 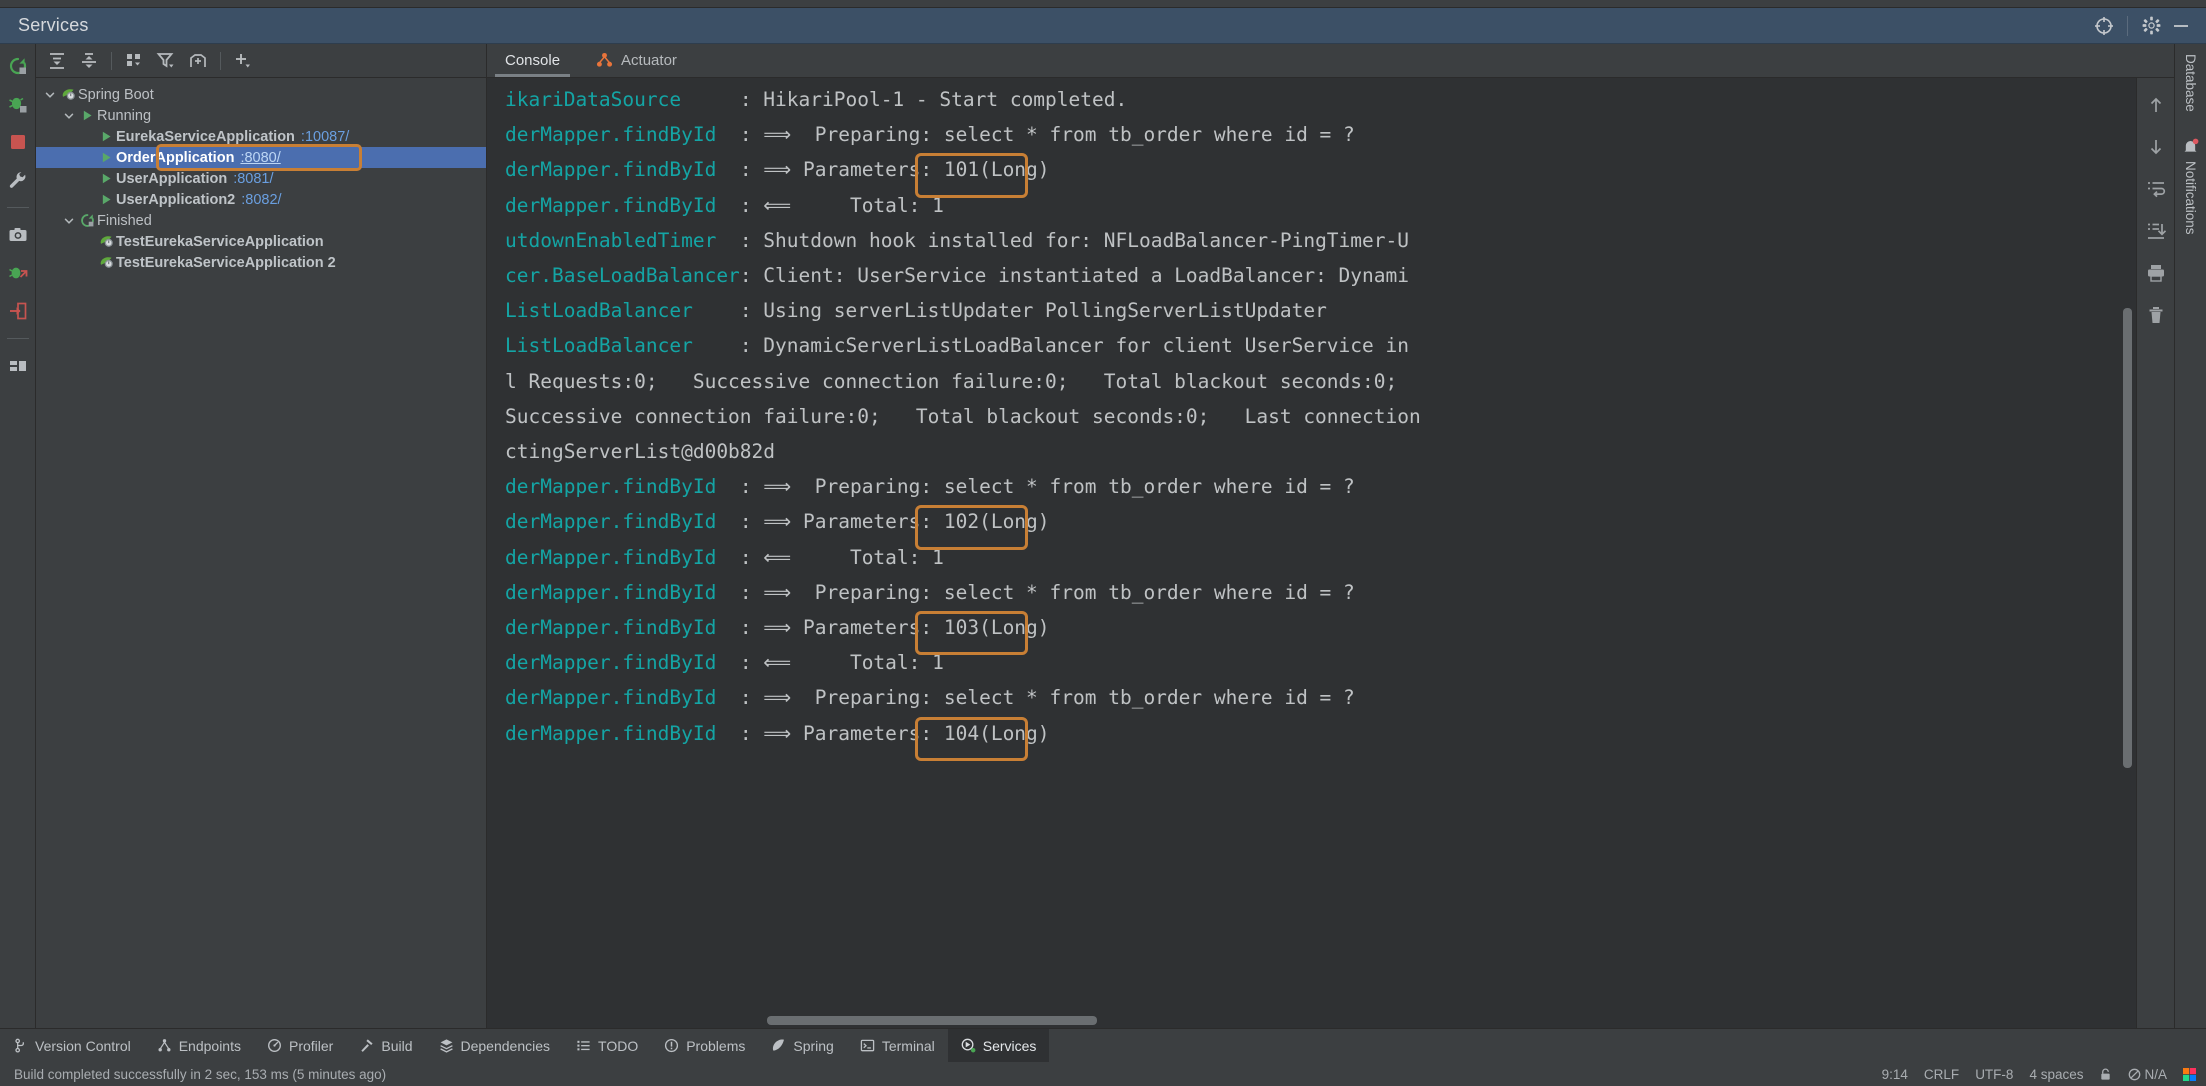 I want to click on console-tab-bar: Console Actuator, so click(x=1330, y=61).